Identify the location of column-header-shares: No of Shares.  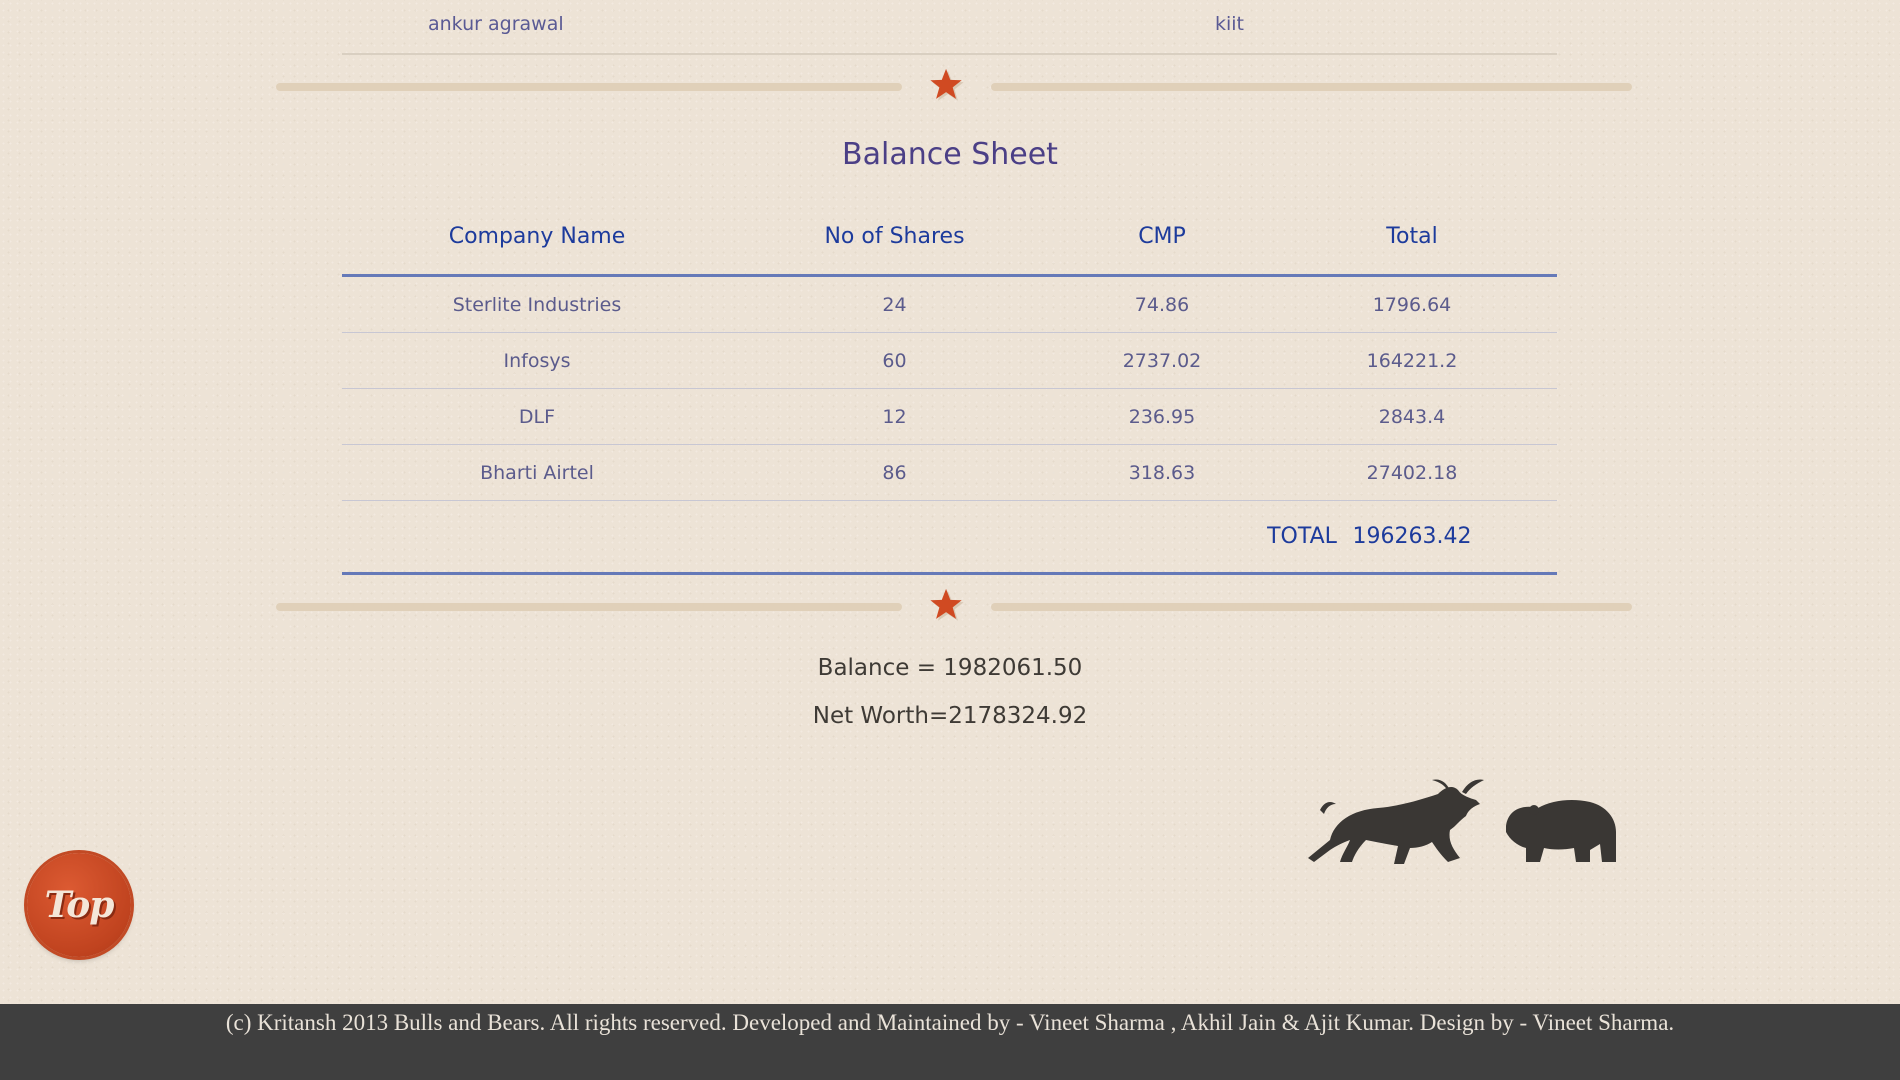
(894, 236).